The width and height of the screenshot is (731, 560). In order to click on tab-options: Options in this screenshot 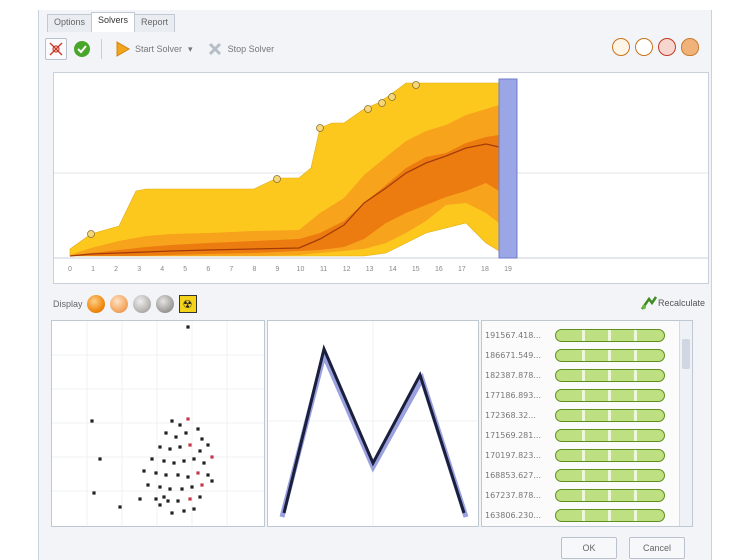, I will do `click(70, 23)`.